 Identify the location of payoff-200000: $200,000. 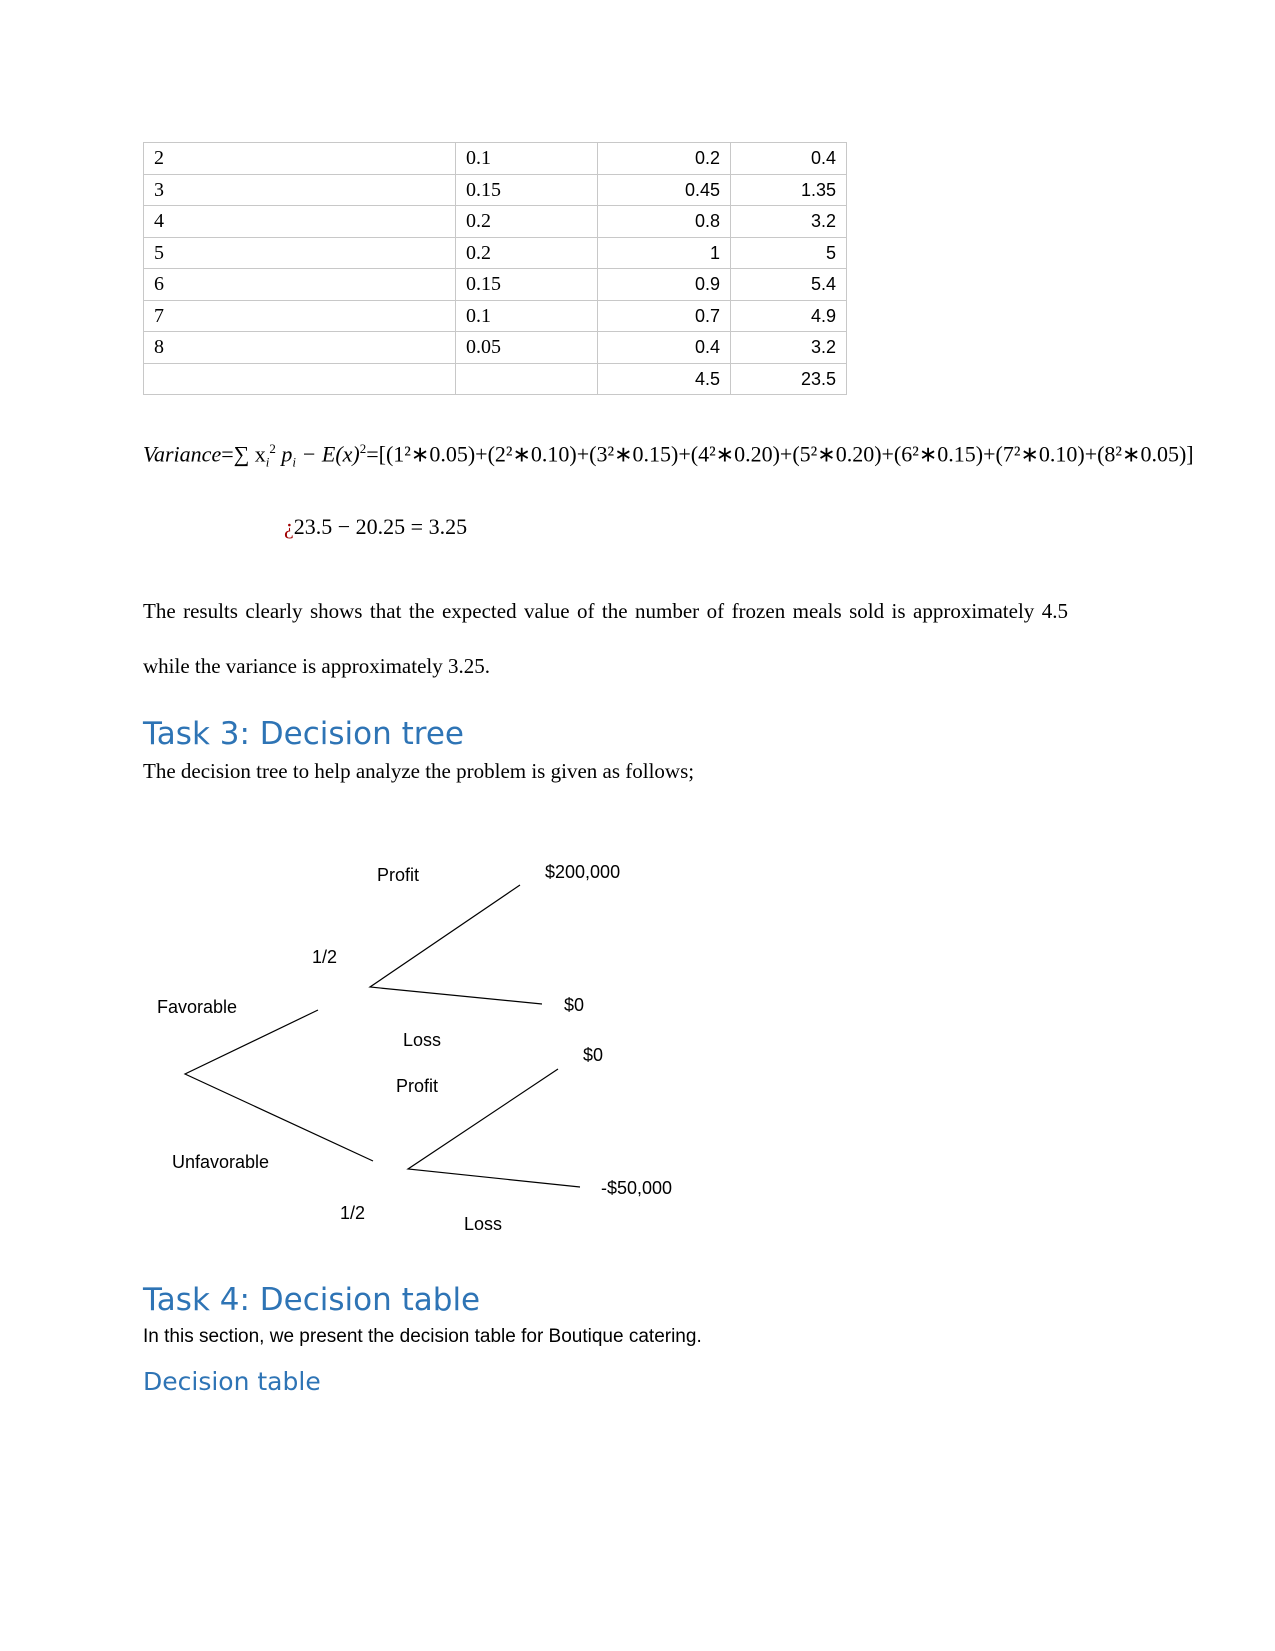
(583, 872).